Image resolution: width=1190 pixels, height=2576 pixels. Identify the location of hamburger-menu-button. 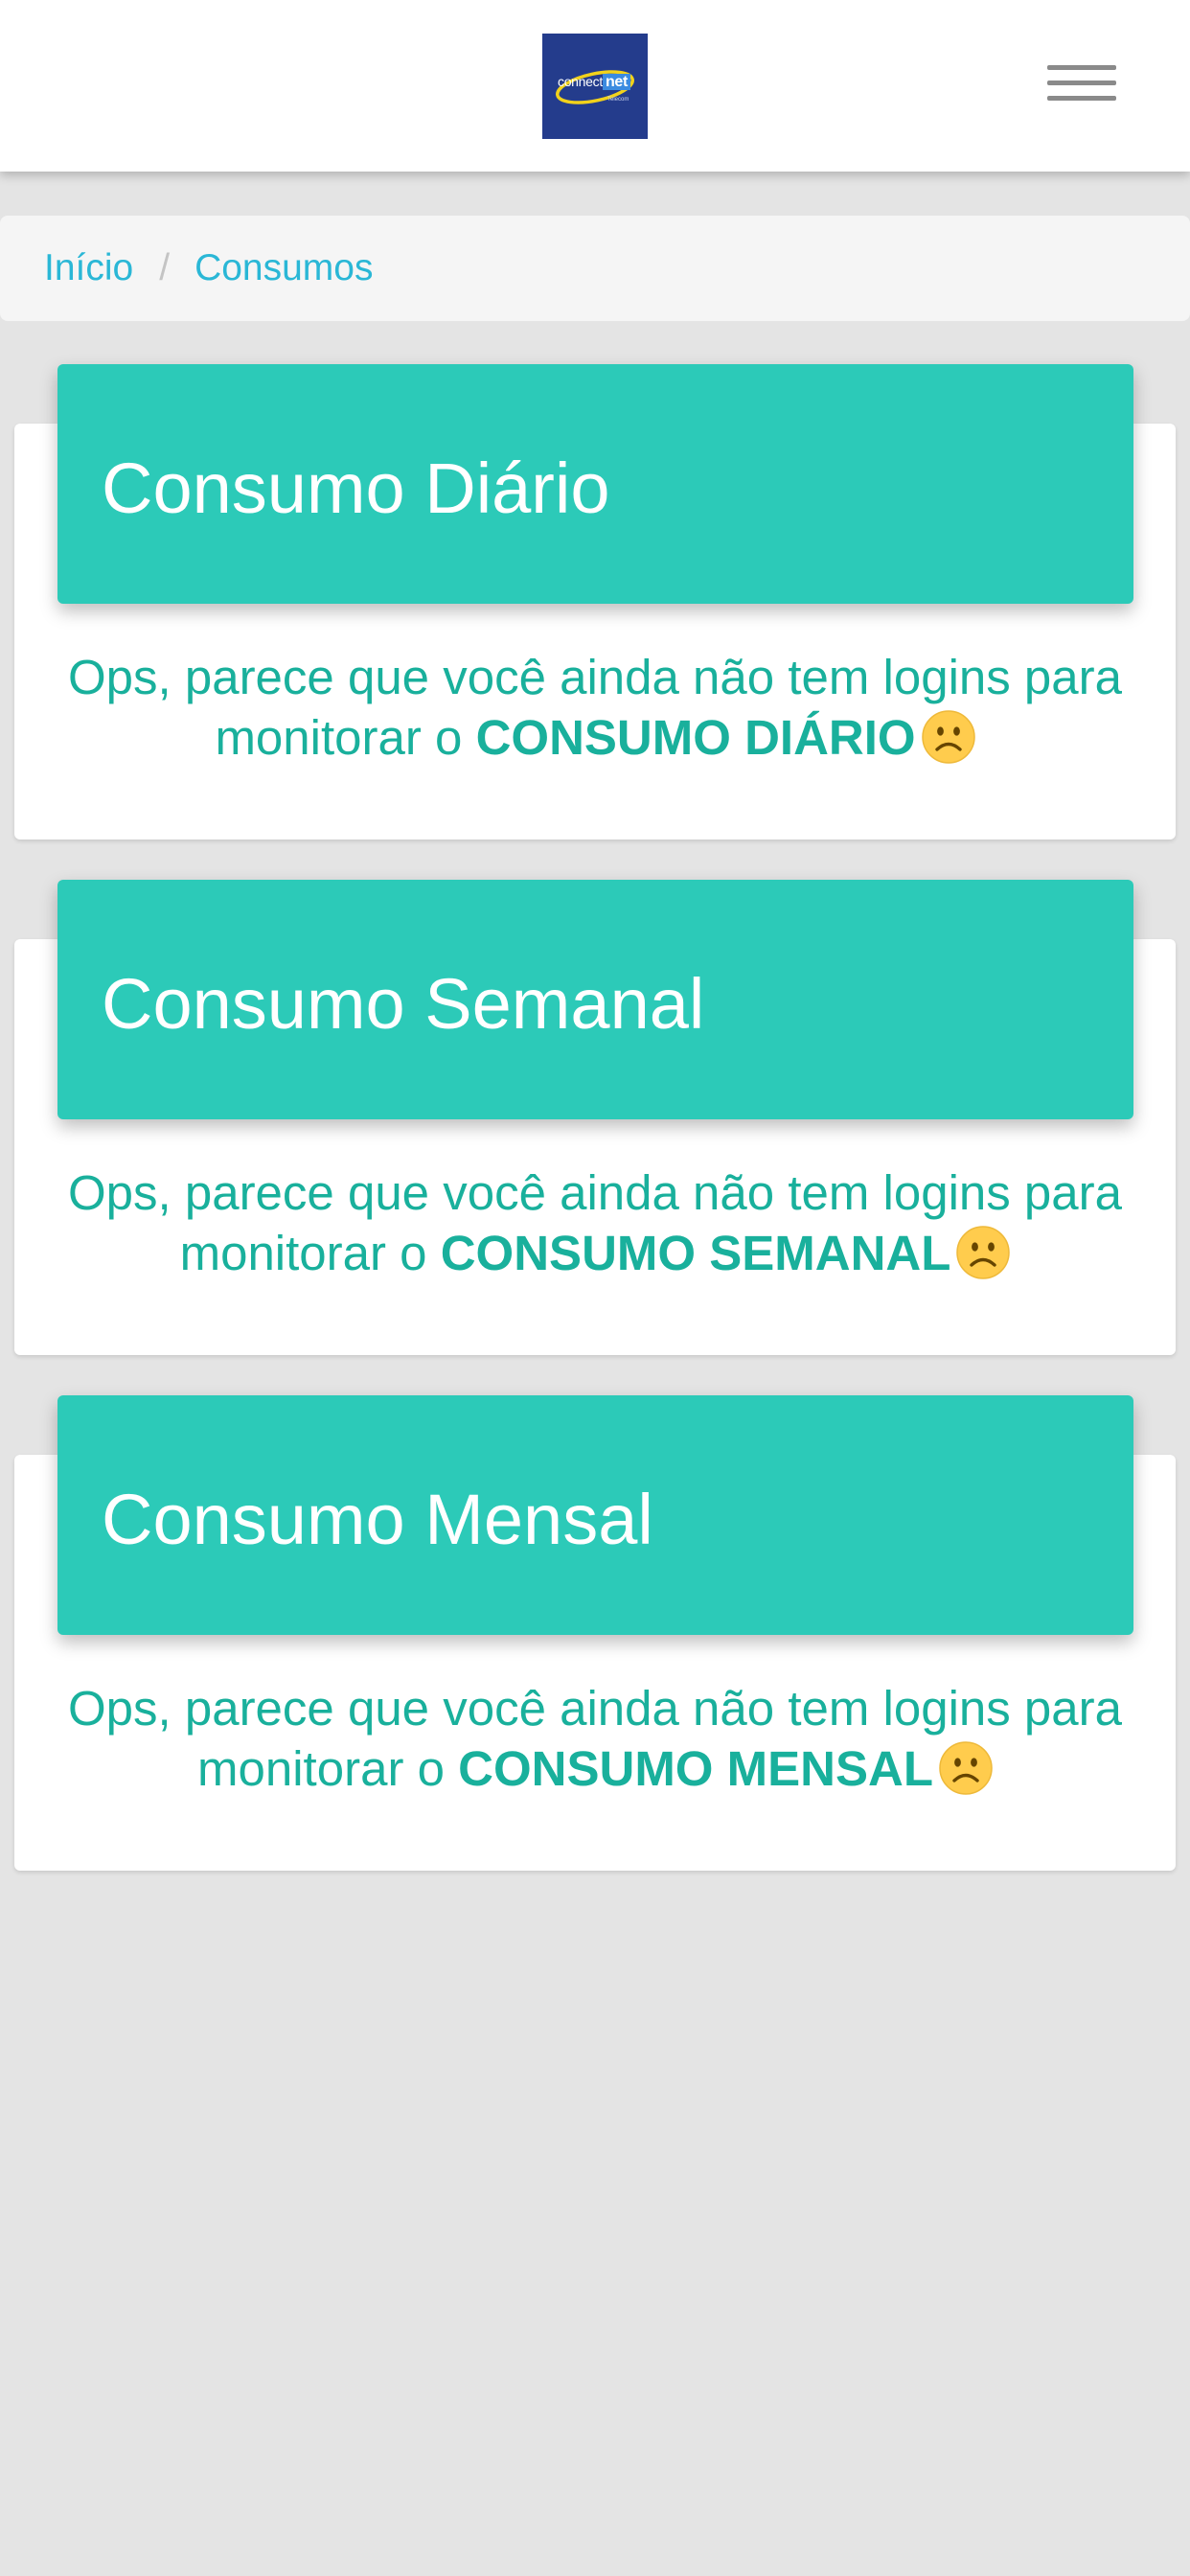
(1078, 86).